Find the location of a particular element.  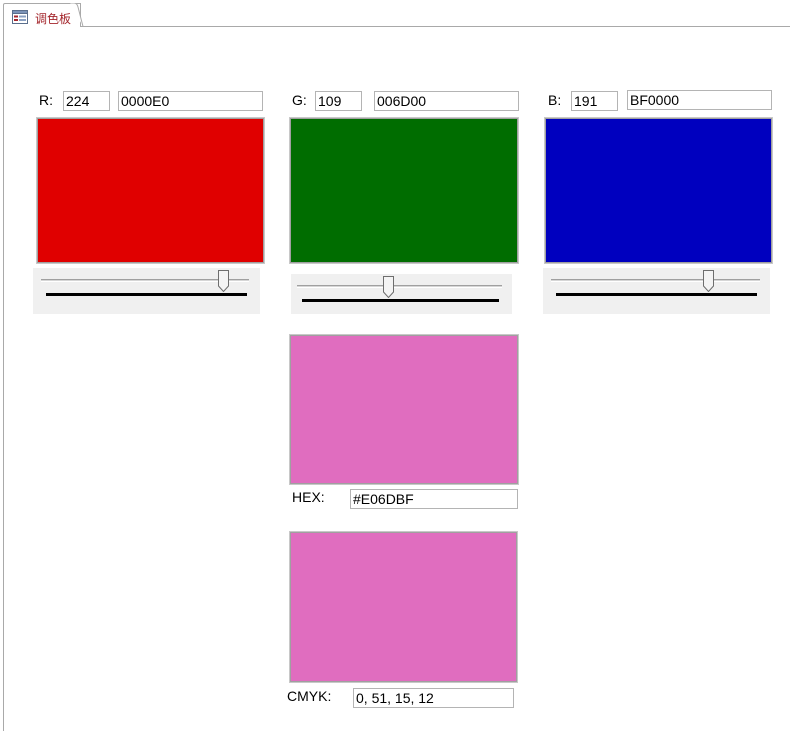

blue-hex-field: BF0000 is located at coordinates (699, 100).